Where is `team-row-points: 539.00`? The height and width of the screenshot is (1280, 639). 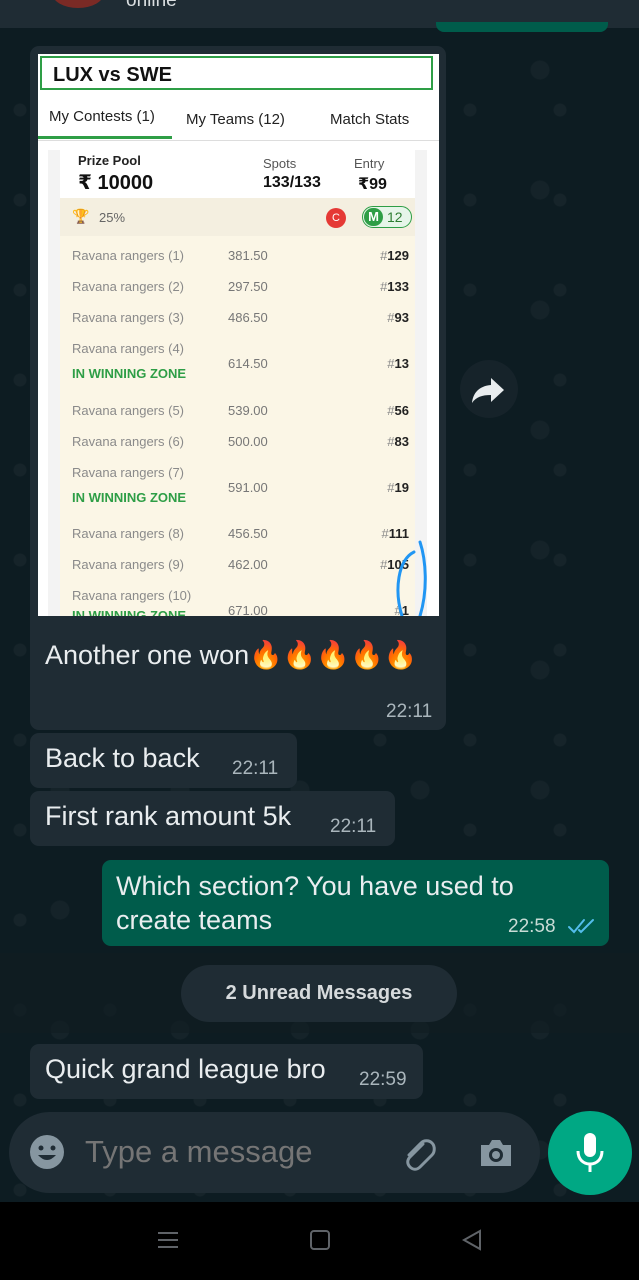 team-row-points: 539.00 is located at coordinates (248, 410).